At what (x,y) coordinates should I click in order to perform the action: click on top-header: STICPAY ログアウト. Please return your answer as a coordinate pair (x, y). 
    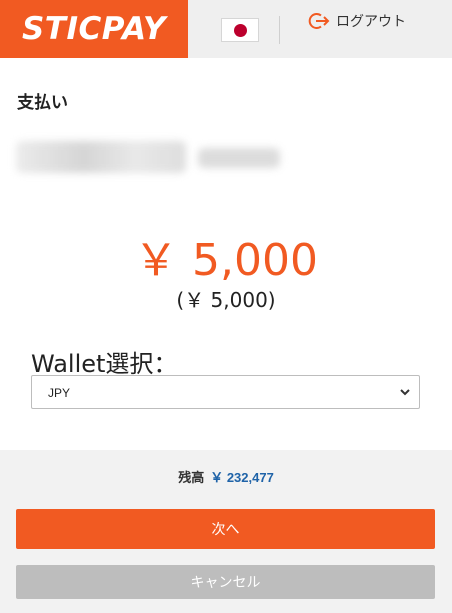
    Looking at the image, I should click on (226, 29).